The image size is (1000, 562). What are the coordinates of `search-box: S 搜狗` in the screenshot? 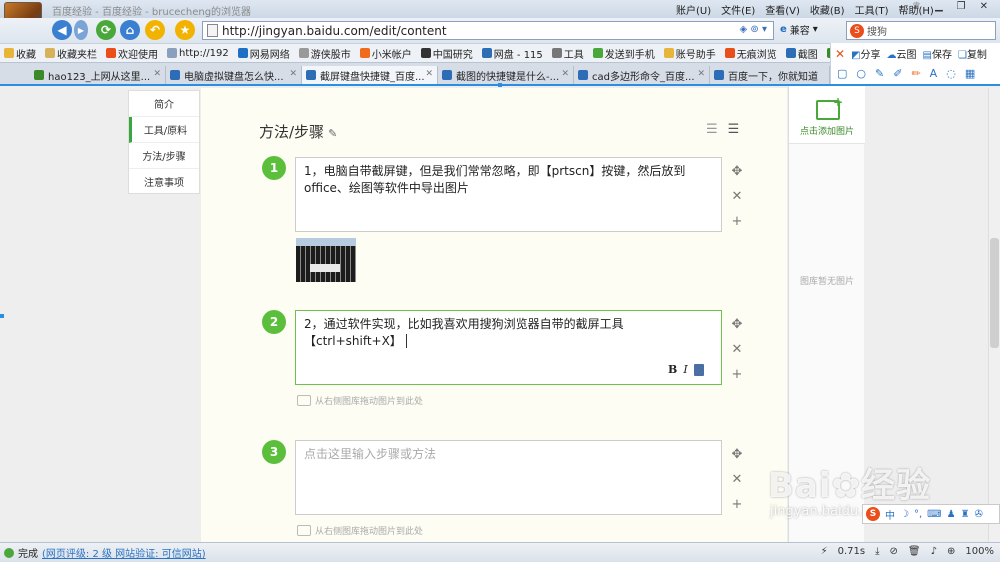 It's located at (921, 30).